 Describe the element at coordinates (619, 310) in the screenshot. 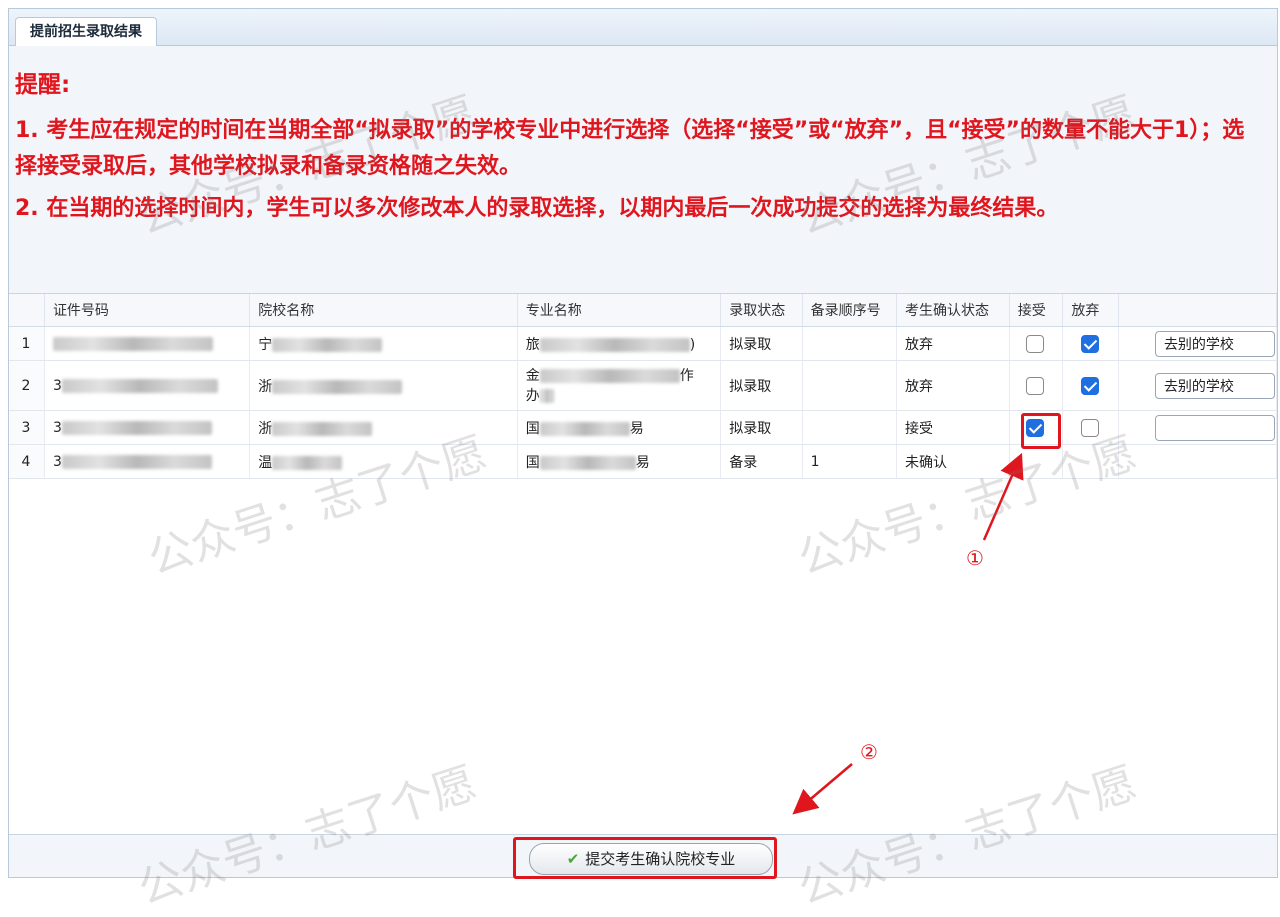

I see `header-major-name: 专业名称` at that location.